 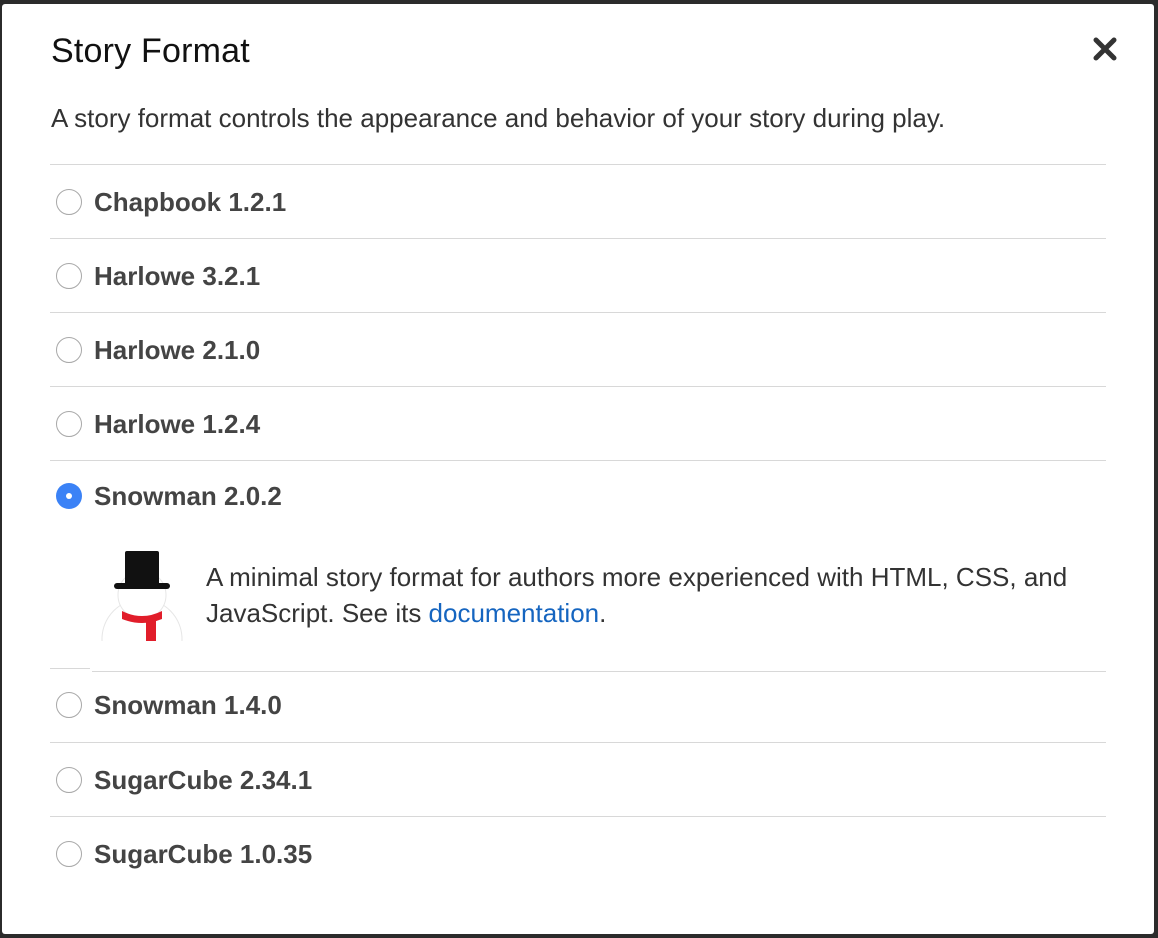 I want to click on format-label: SugarCube 1.0.35, so click(x=203, y=854).